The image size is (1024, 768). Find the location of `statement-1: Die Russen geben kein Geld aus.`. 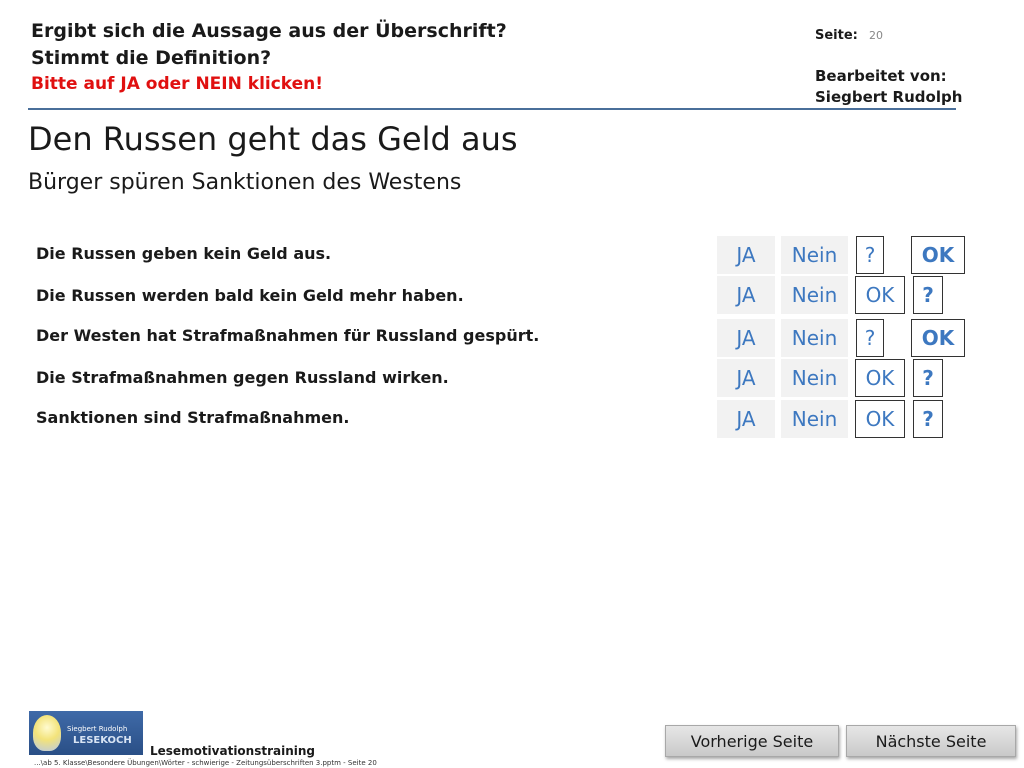

statement-1: Die Russen geben kein Geld aus. is located at coordinates (184, 253).